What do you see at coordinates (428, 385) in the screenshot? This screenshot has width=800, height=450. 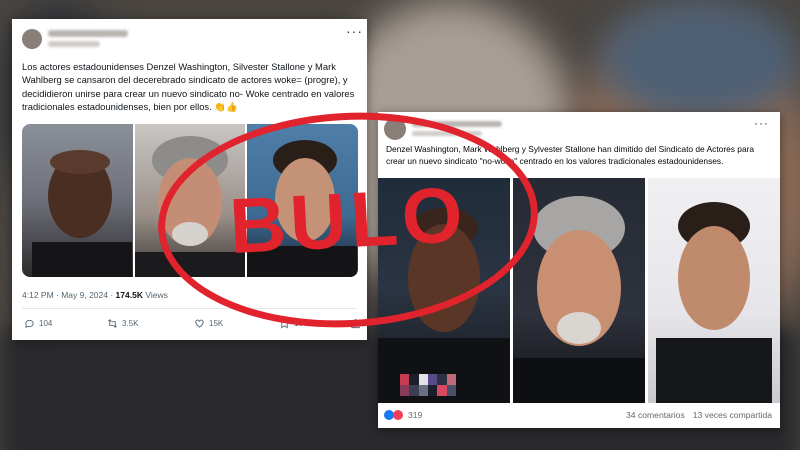 I see `pixelated-overlay` at bounding box center [428, 385].